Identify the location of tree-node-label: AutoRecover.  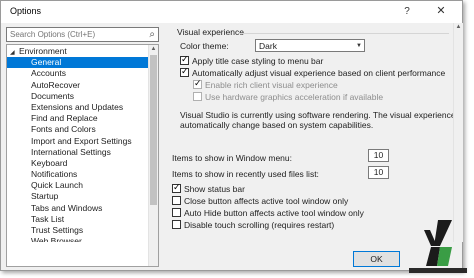
(56, 84).